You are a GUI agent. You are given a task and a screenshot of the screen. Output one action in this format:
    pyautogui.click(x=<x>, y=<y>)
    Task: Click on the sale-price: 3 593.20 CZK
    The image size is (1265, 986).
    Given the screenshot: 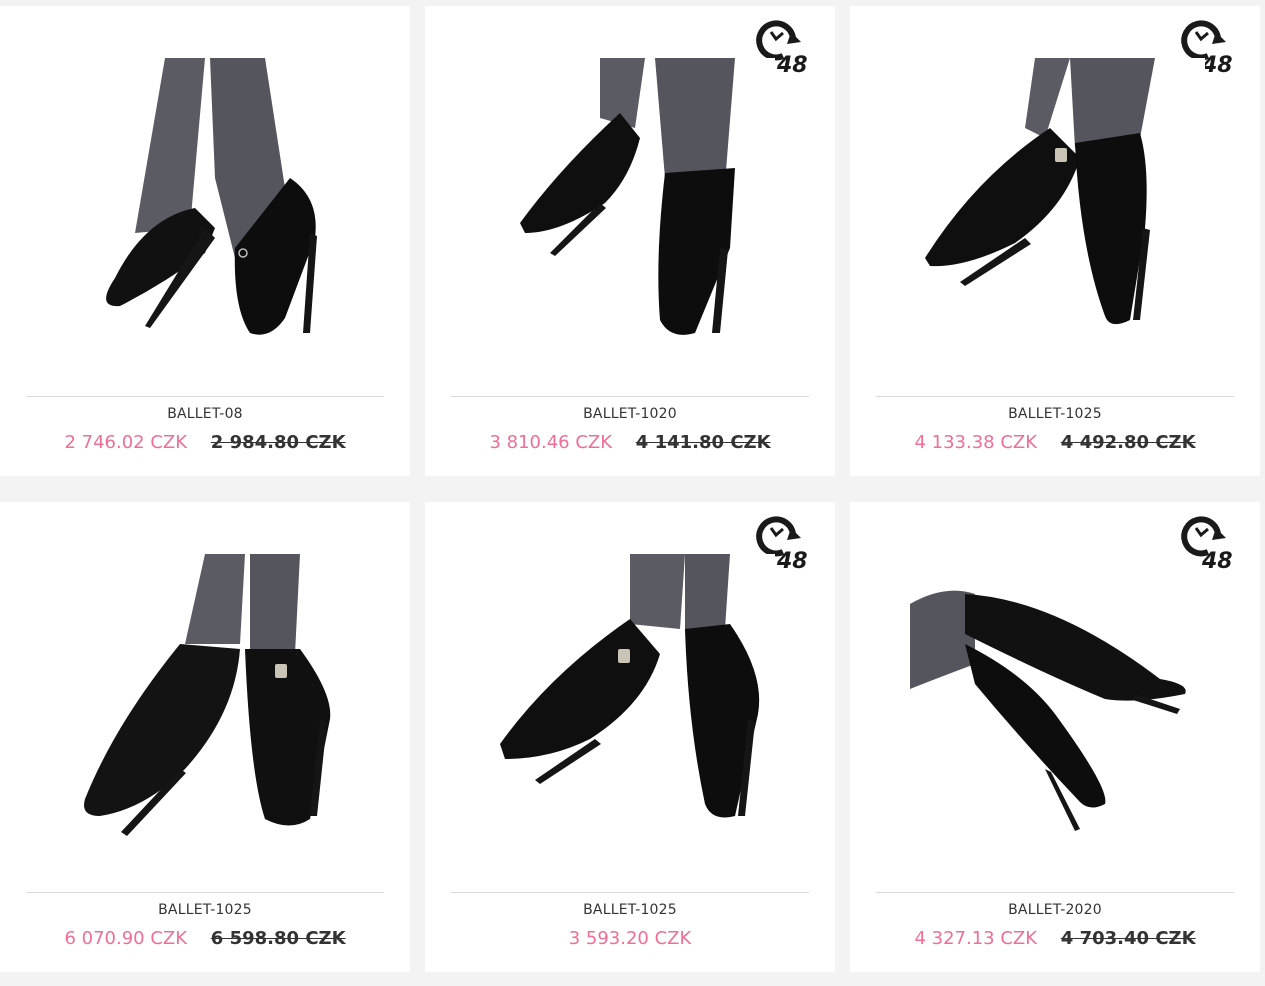 What is the action you would take?
    pyautogui.click(x=630, y=938)
    